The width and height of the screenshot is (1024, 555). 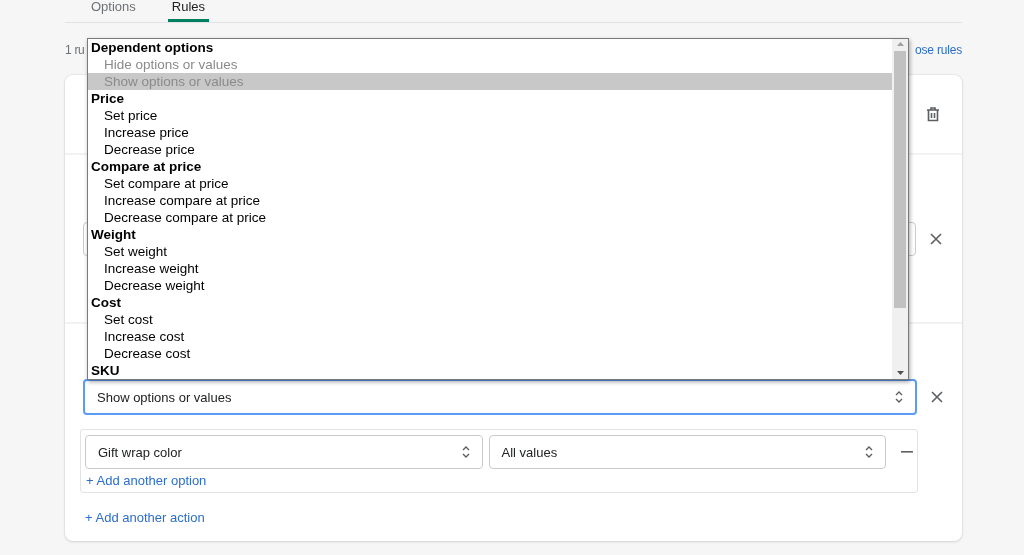 What do you see at coordinates (907, 452) in the screenshot?
I see `minus-icon` at bounding box center [907, 452].